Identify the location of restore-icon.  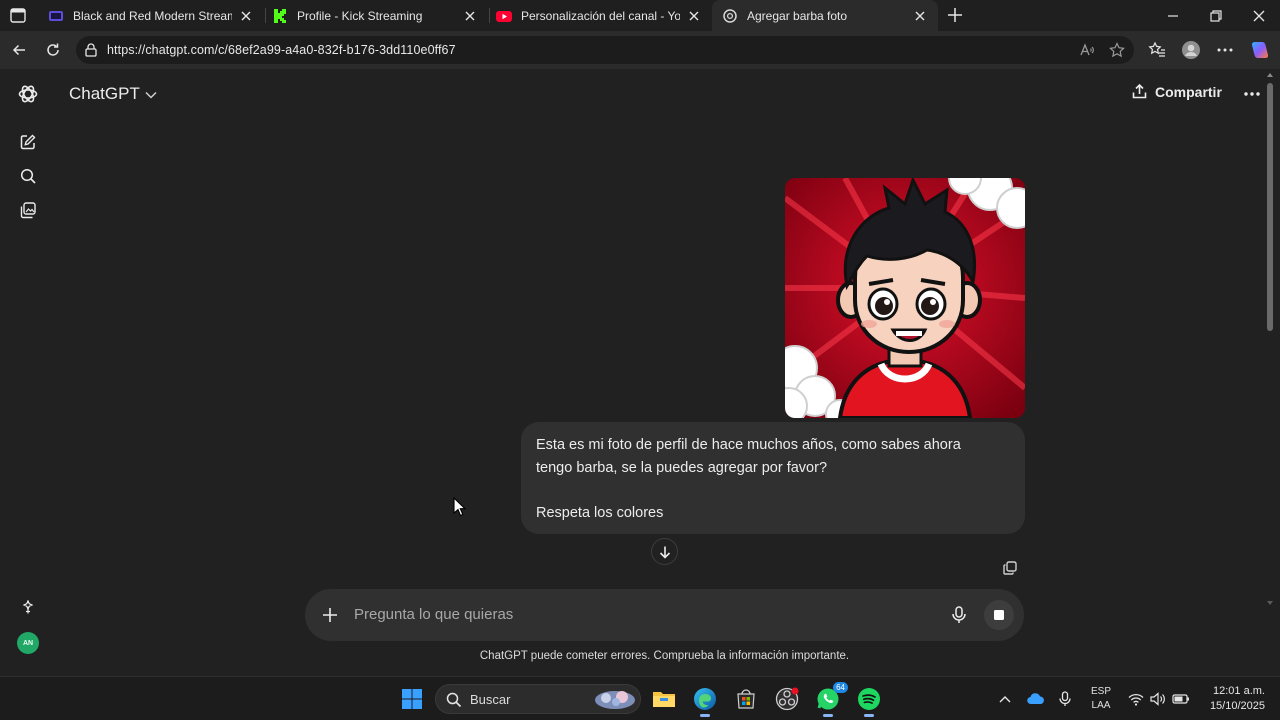
(1216, 16).